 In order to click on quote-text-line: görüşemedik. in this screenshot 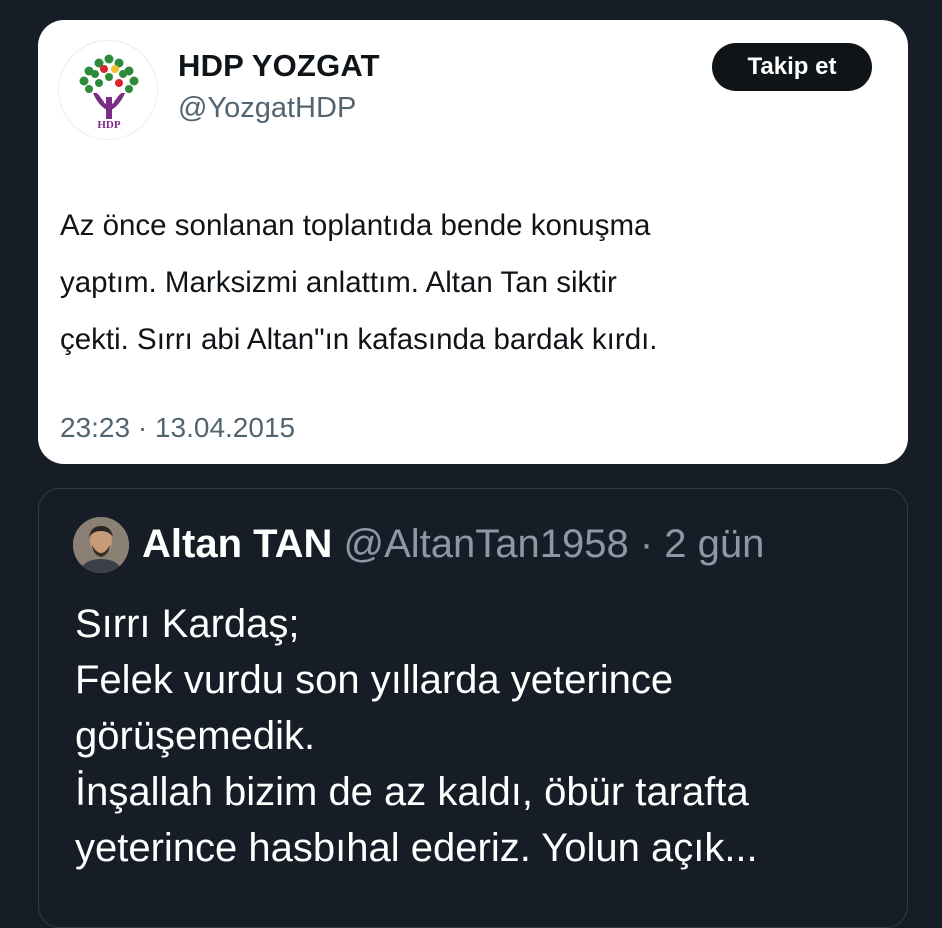, I will do `click(195, 736)`.